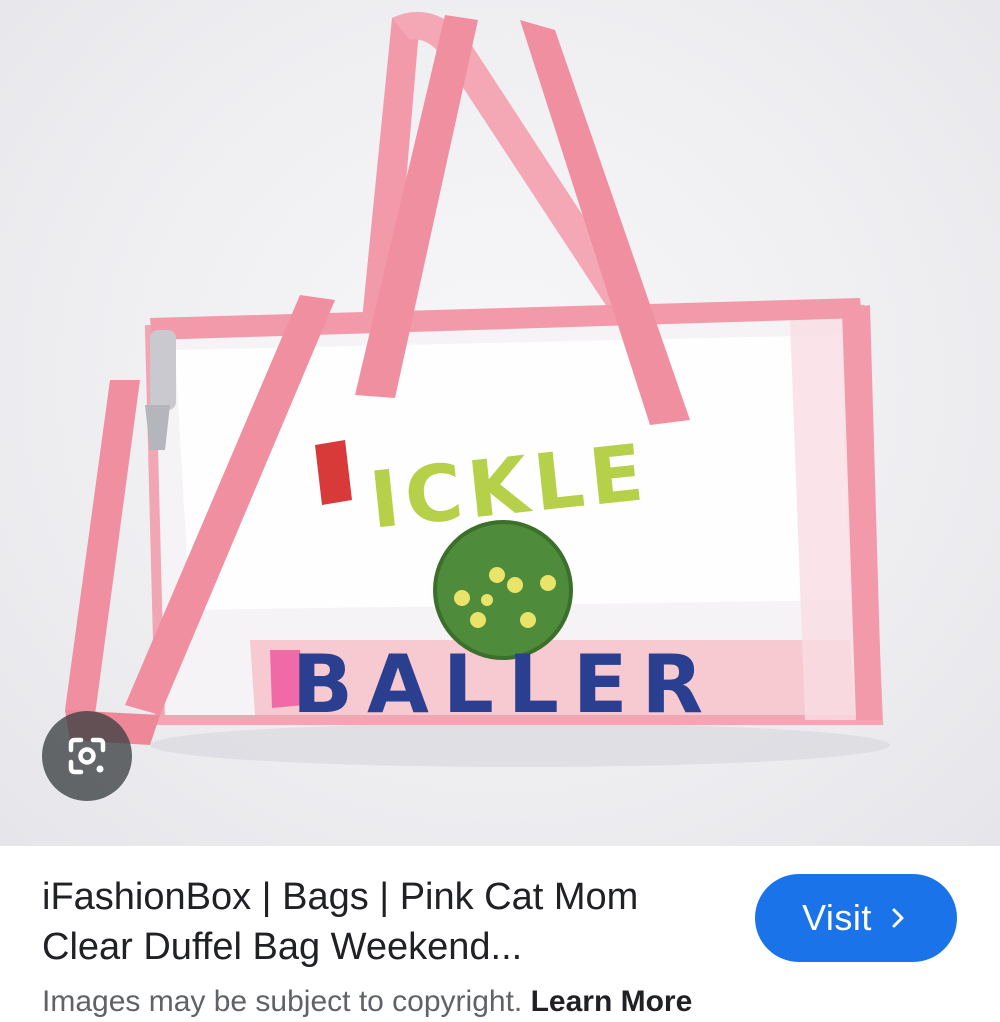 The image size is (1000, 1022). I want to click on chevron-right-icon, so click(898, 918).